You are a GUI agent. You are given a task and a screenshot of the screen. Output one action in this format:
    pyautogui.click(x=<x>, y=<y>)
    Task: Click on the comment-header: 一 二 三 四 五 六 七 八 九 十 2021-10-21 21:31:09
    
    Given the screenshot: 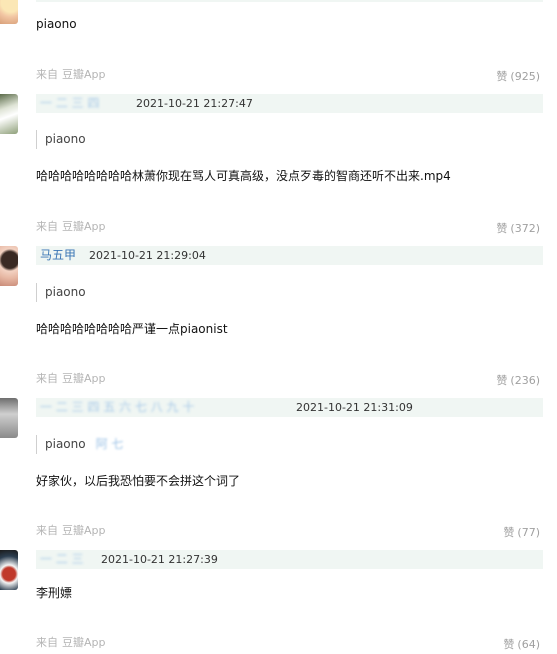 What is the action you would take?
    pyautogui.click(x=289, y=407)
    